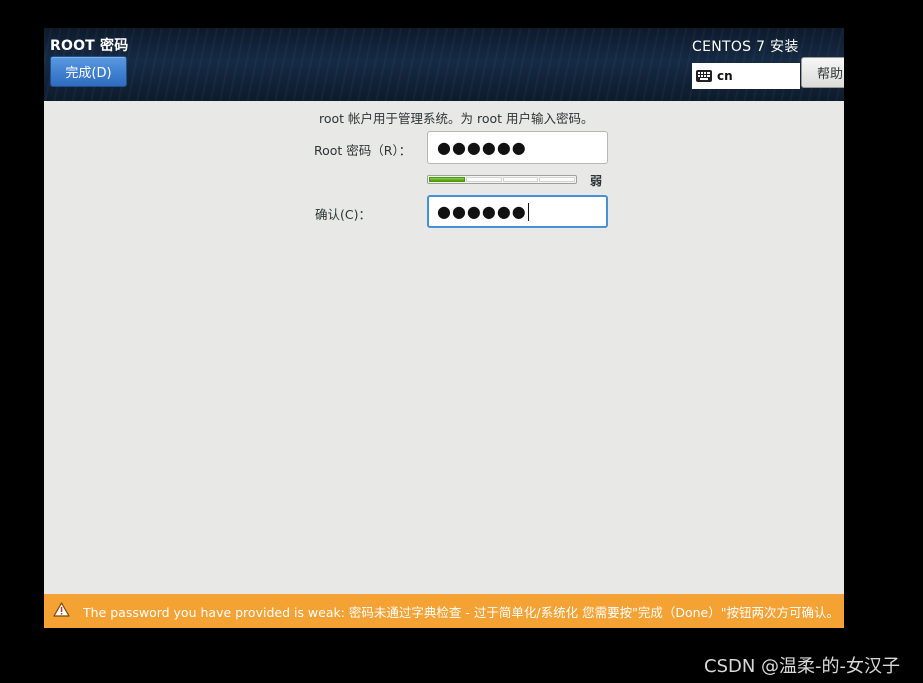 The image size is (923, 683). Describe the element at coordinates (482, 211) in the screenshot. I see `confirm-password-value: ●●●●●●` at that location.